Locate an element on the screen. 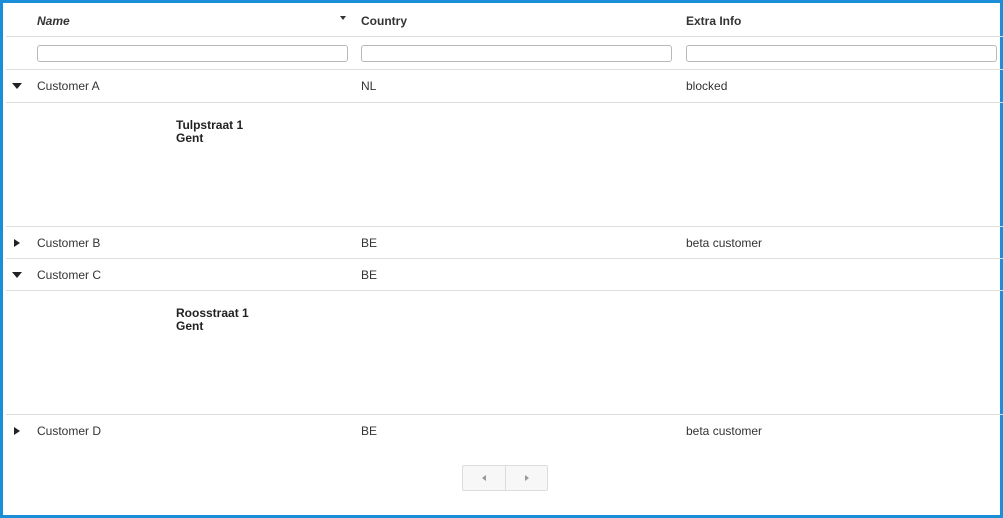 The image size is (1003, 518). column-header-name: Name is located at coordinates (193, 21).